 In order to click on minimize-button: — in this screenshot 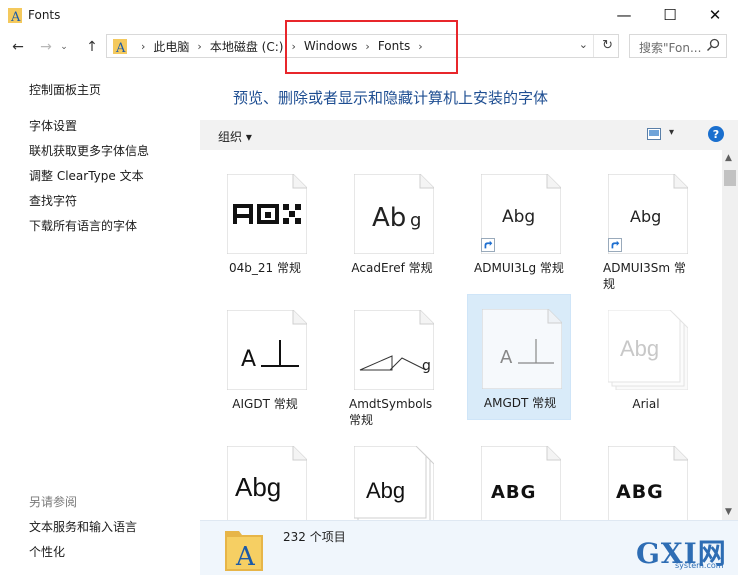, I will do `click(624, 15)`.